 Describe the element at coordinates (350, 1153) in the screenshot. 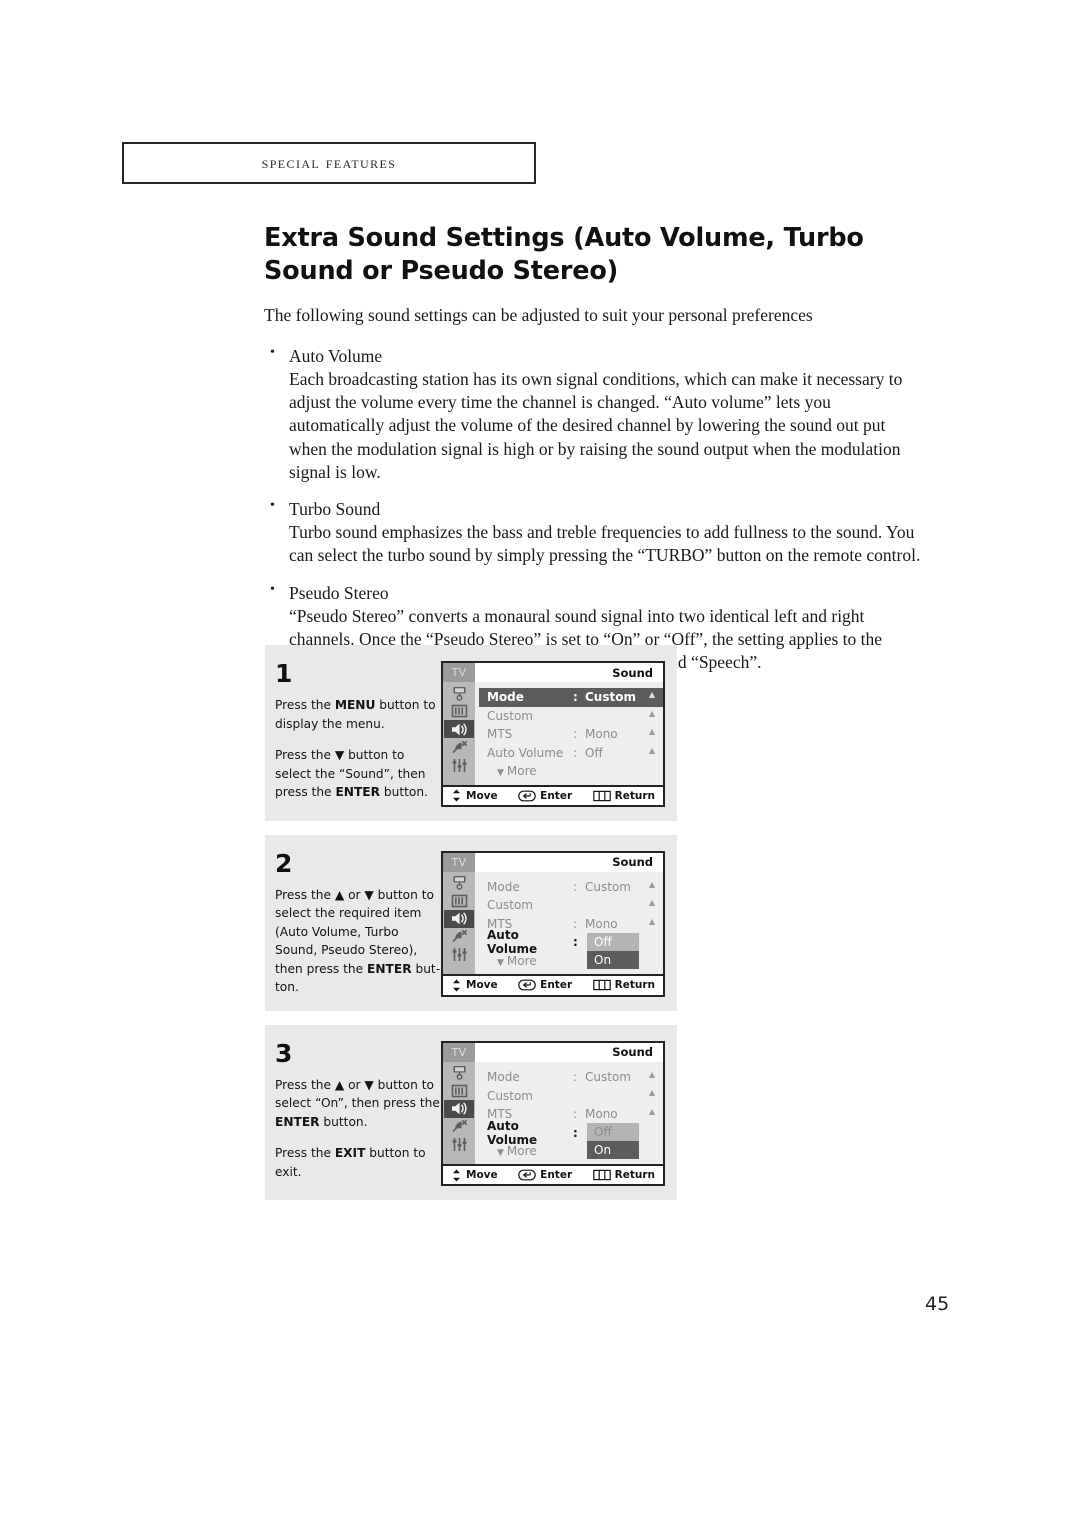

I see `step-key-exit: EXIT` at that location.